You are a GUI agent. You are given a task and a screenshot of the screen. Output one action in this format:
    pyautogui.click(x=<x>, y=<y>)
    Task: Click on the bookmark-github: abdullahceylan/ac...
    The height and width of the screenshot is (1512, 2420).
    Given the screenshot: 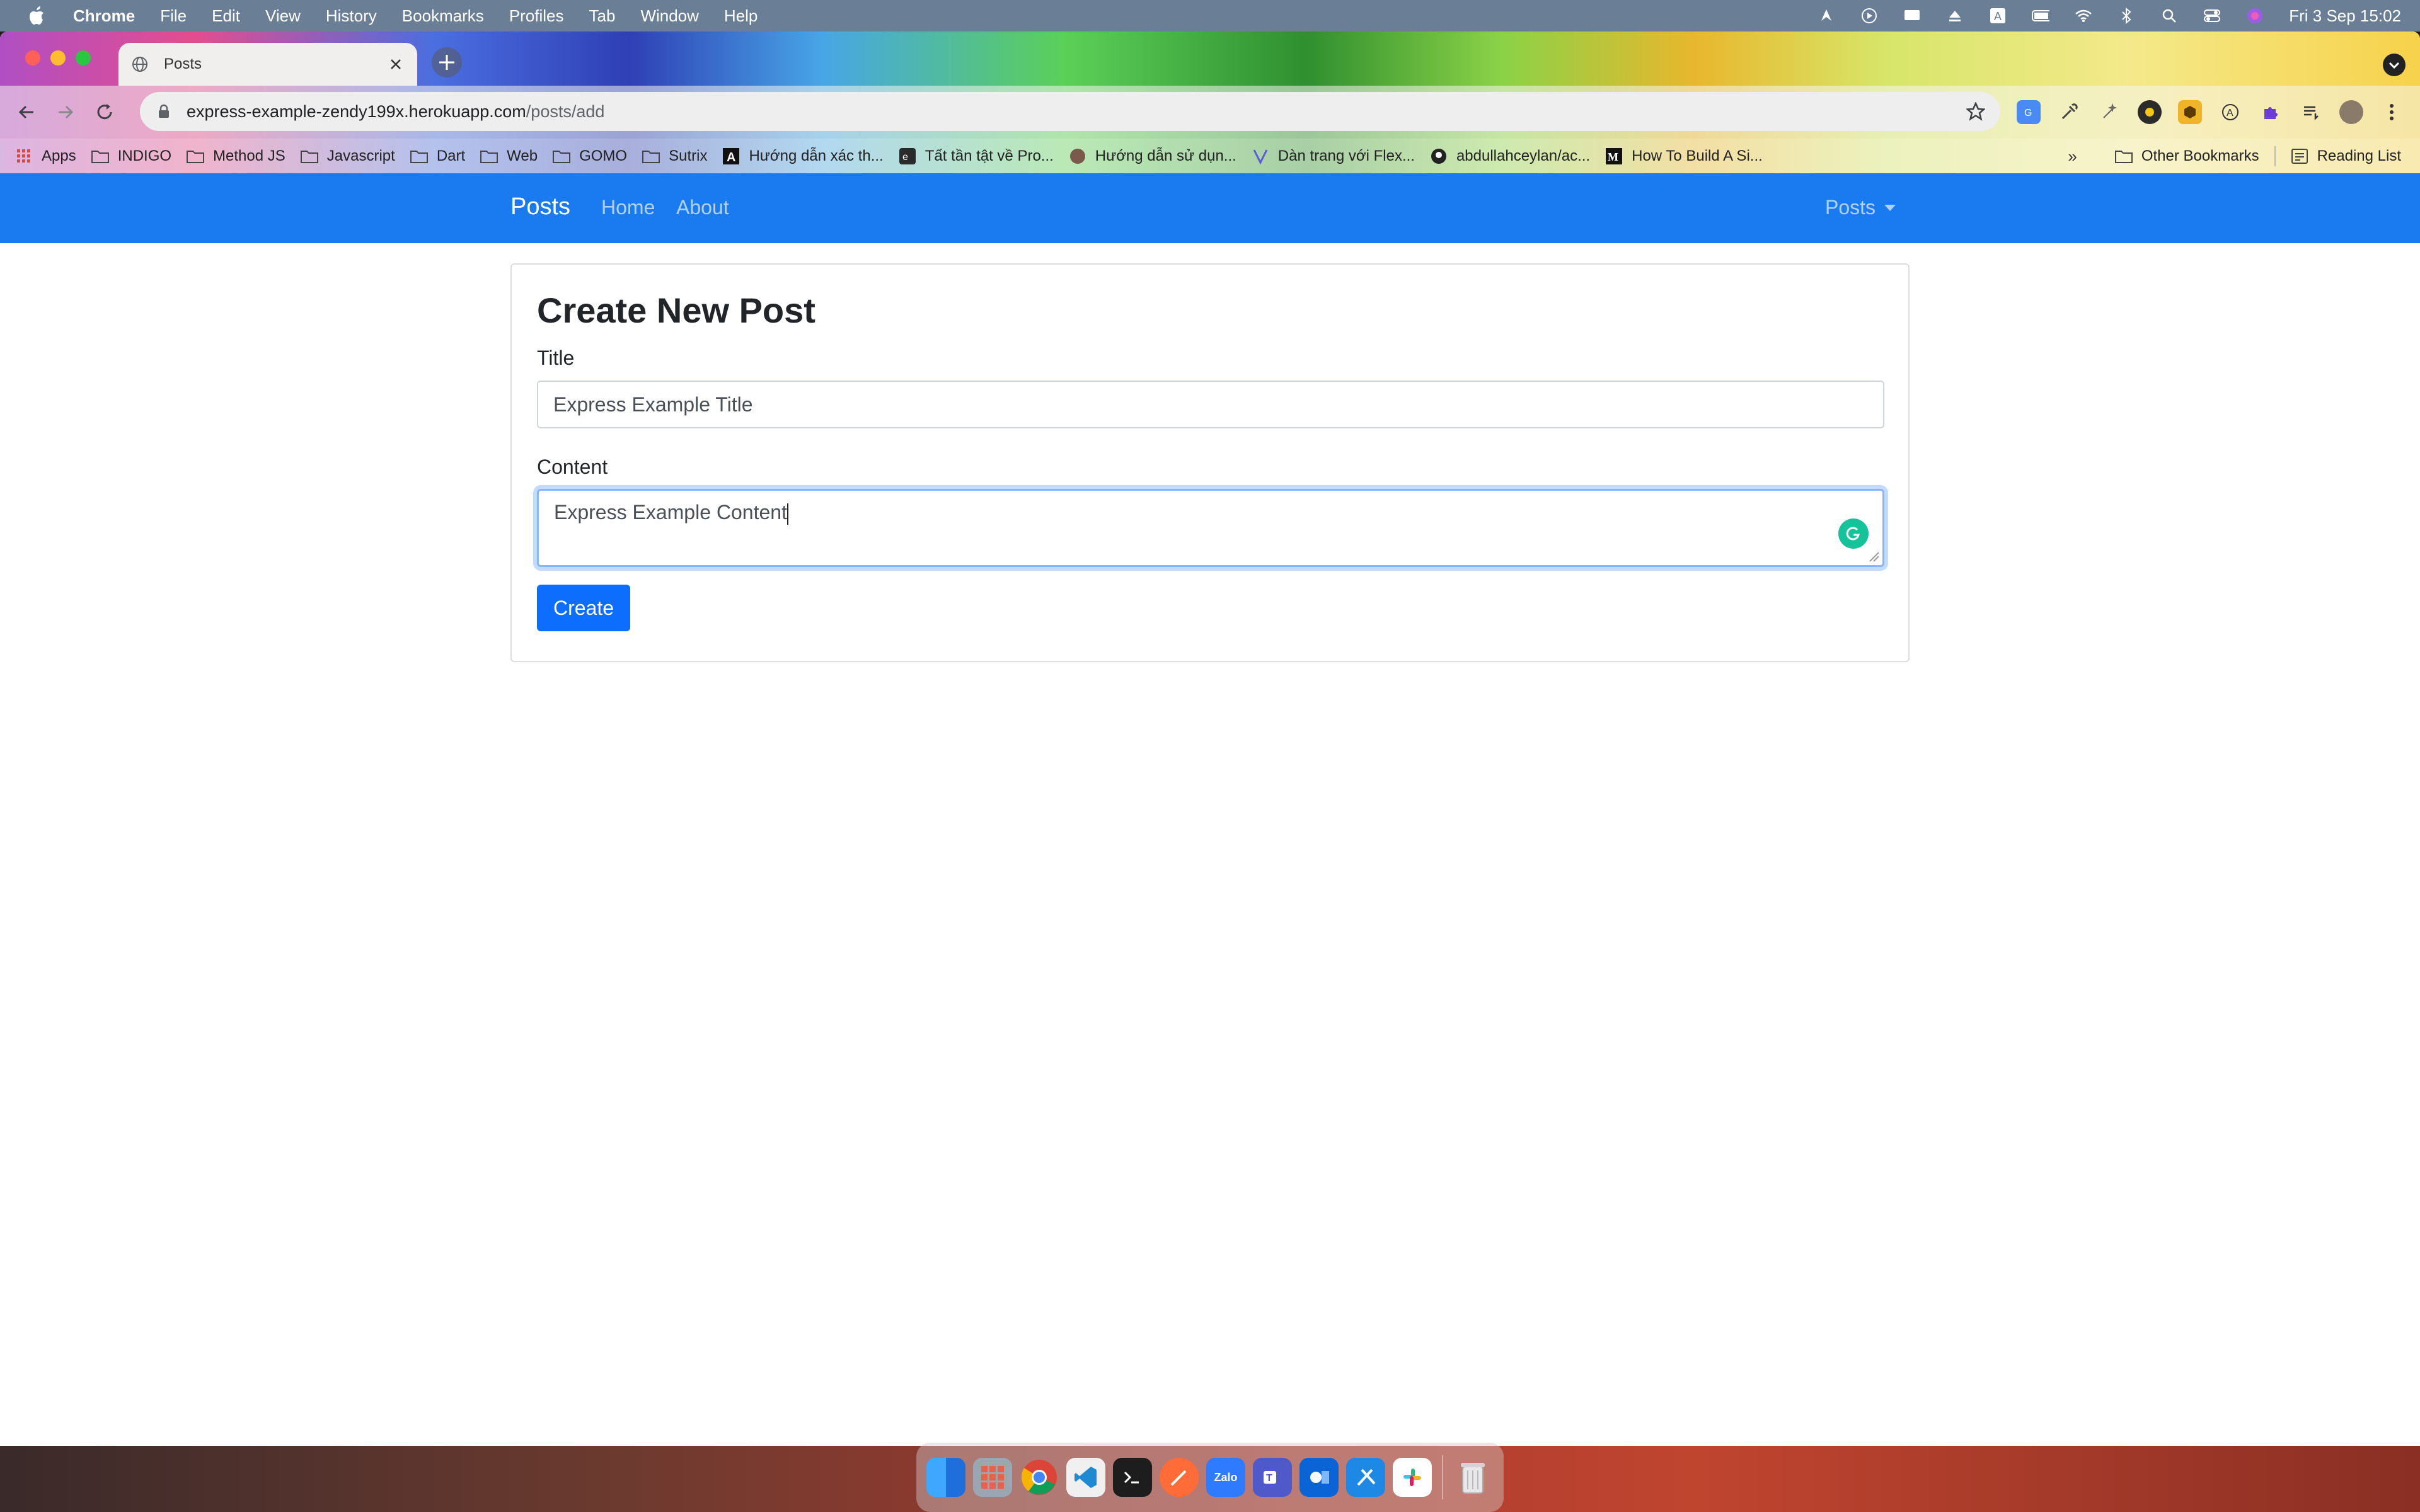 What is the action you would take?
    pyautogui.click(x=1510, y=156)
    